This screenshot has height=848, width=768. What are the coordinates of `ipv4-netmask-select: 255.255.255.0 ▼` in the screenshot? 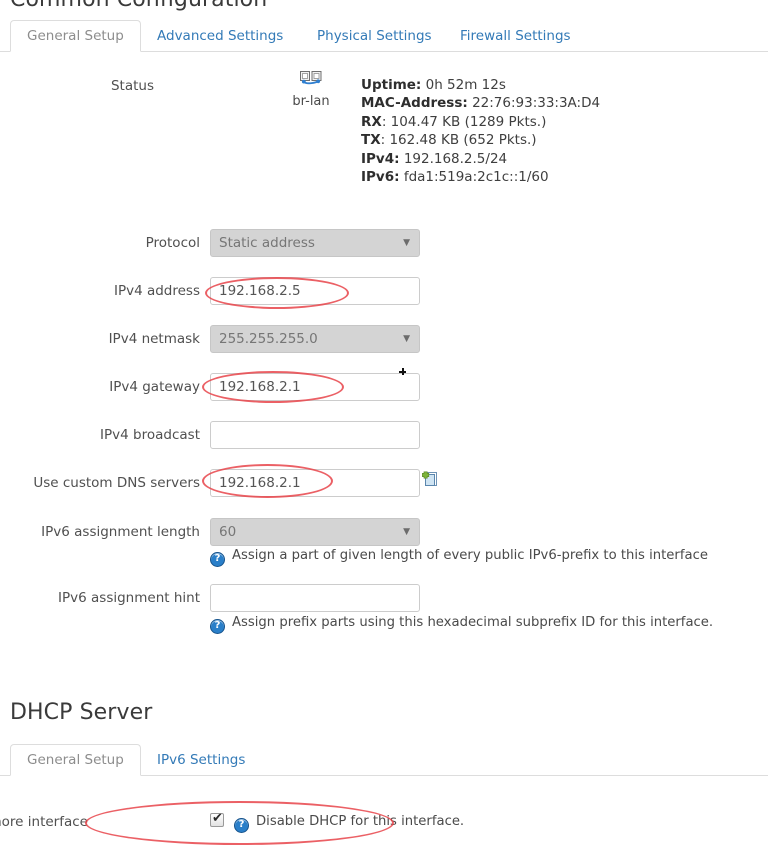 It's located at (315, 339).